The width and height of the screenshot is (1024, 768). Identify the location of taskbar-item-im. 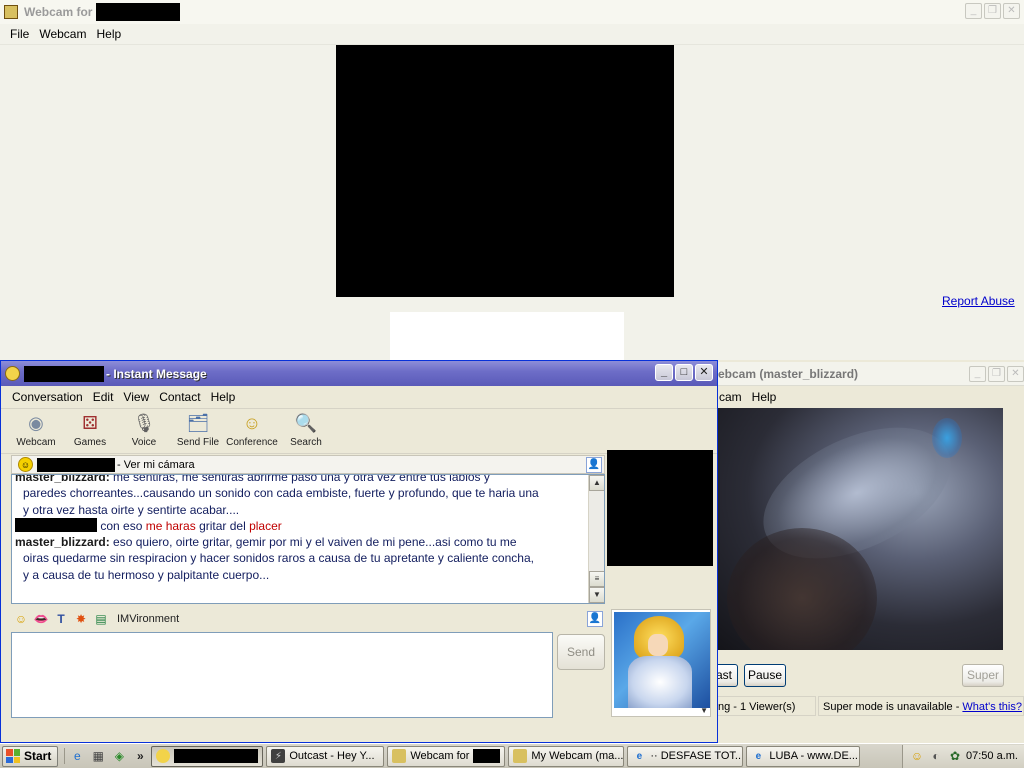
(207, 756).